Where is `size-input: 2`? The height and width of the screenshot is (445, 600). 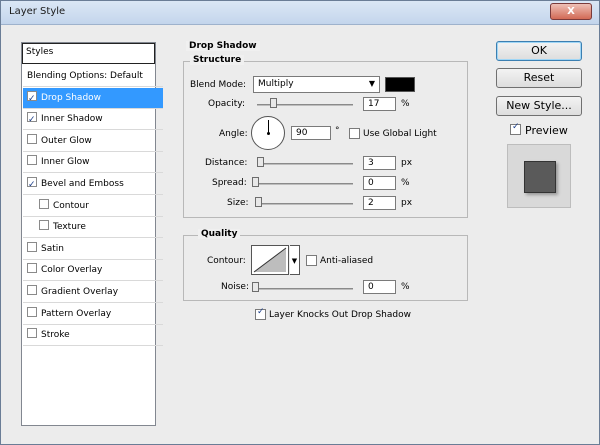 size-input: 2 is located at coordinates (379, 203).